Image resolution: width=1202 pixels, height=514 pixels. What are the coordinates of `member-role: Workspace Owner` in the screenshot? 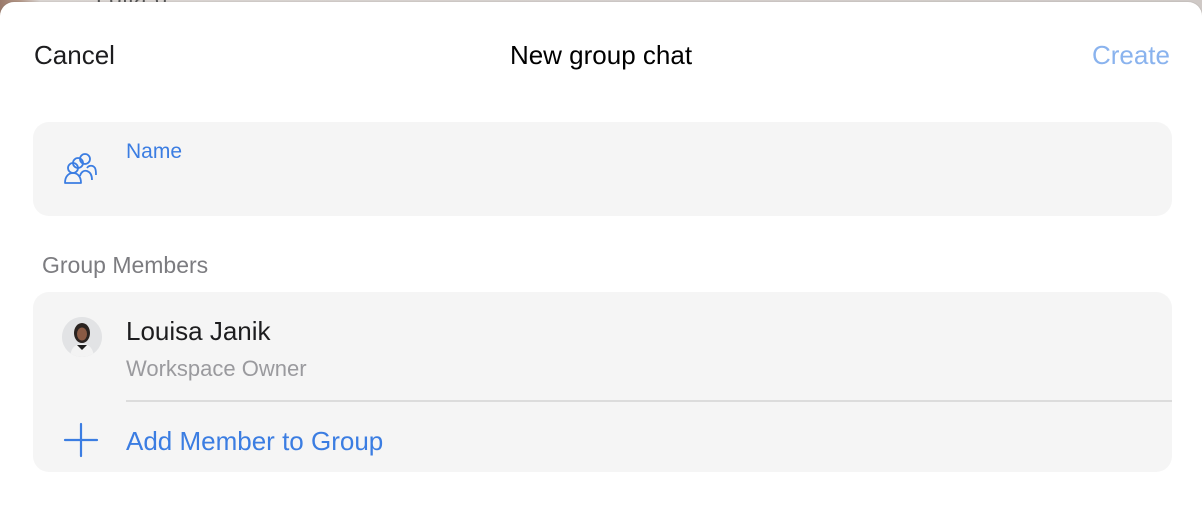 It's located at (216, 368).